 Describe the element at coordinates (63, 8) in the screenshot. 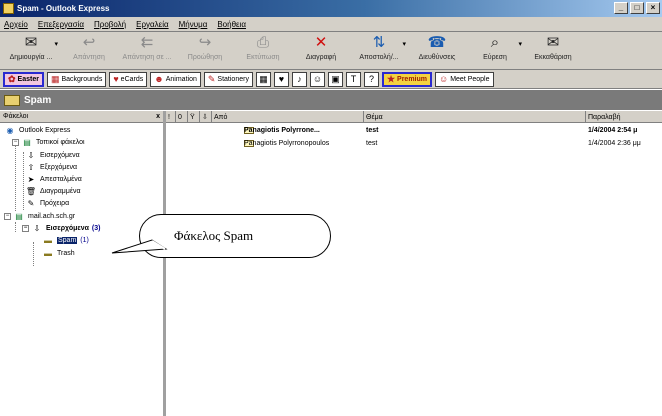

I see `window-title: Spam - Outlook Express` at that location.